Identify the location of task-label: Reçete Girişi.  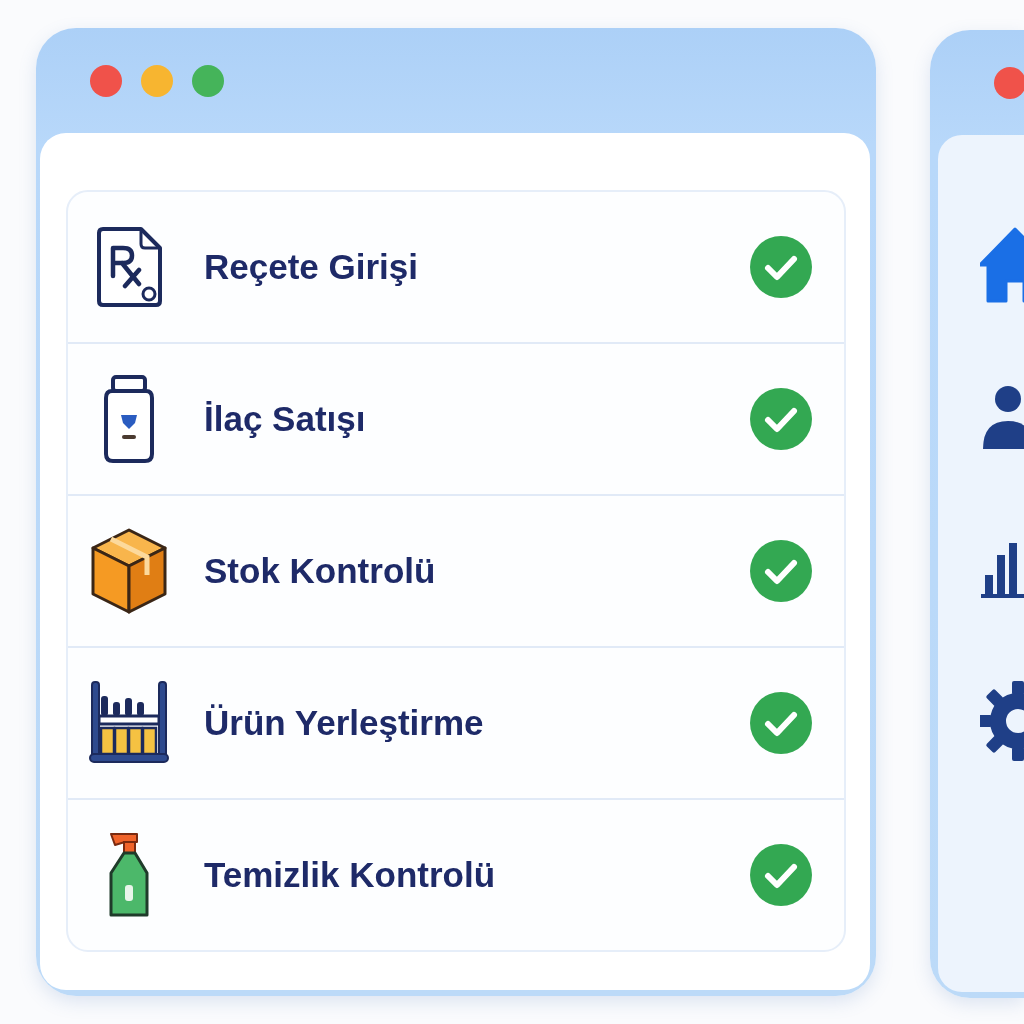
(311, 267).